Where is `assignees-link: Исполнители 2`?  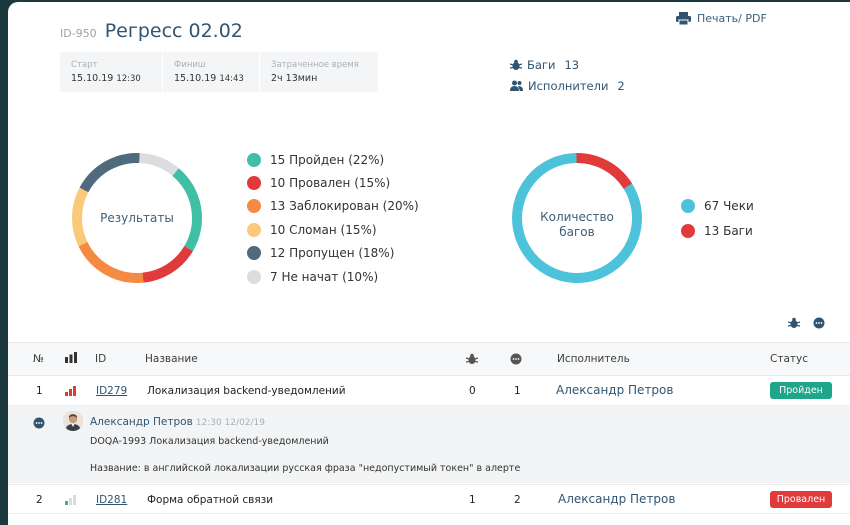
assignees-link: Исполнители 2 is located at coordinates (567, 85).